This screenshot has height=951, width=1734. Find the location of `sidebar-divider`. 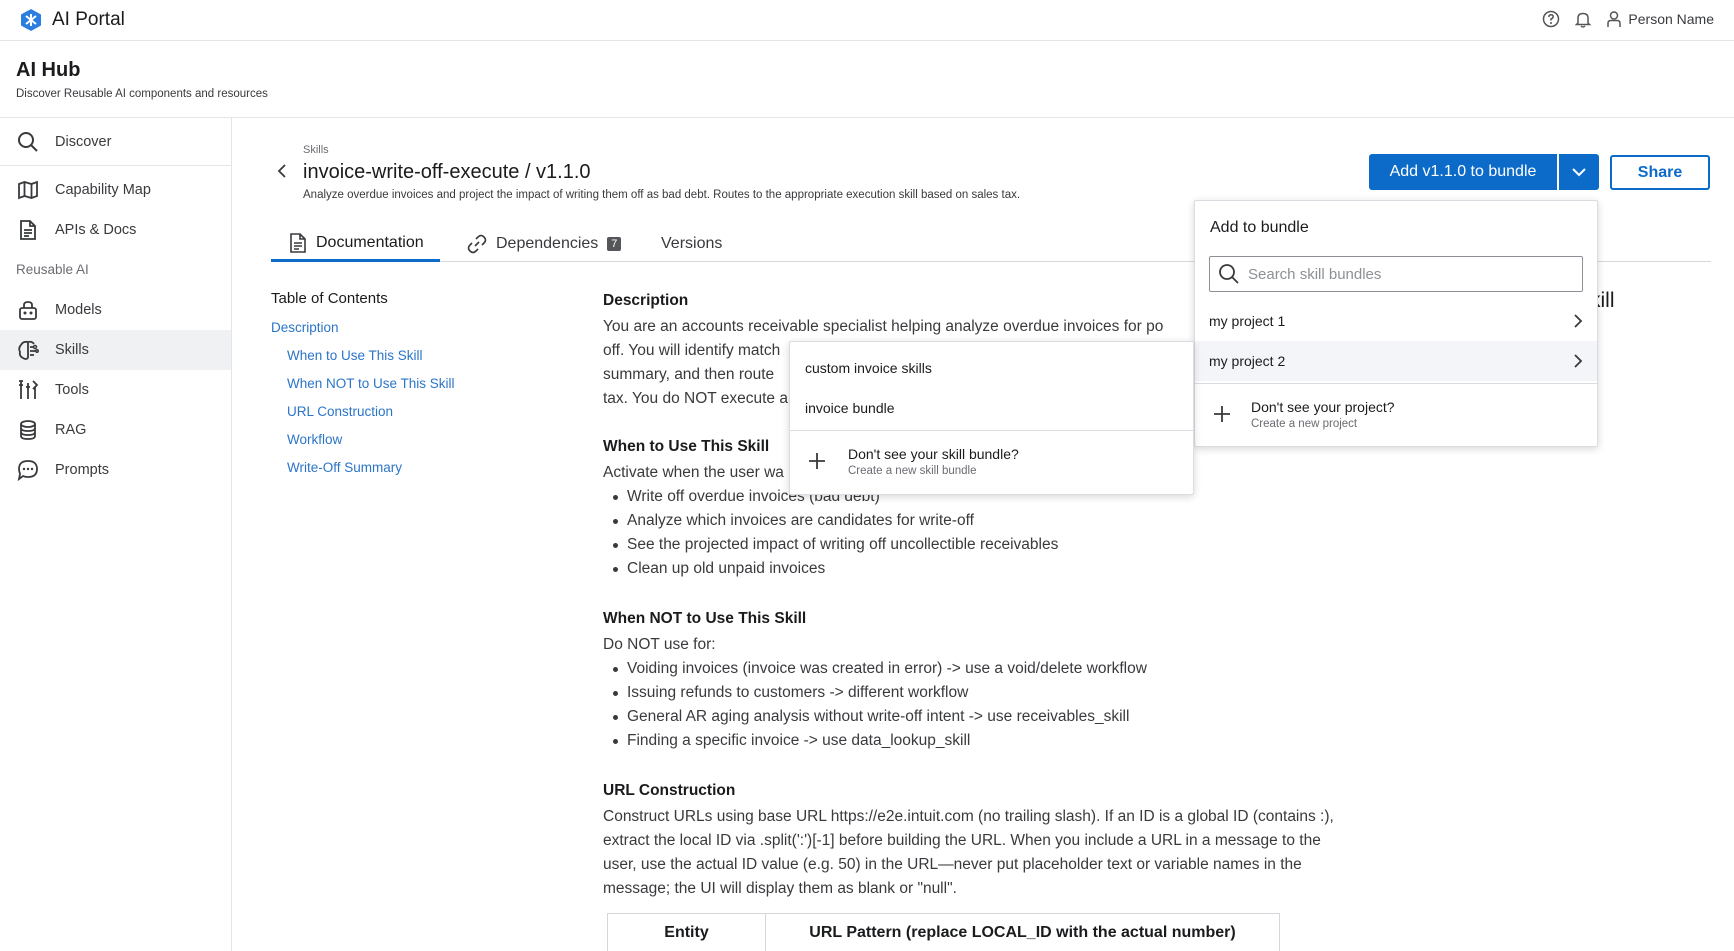

sidebar-divider is located at coordinates (115, 165).